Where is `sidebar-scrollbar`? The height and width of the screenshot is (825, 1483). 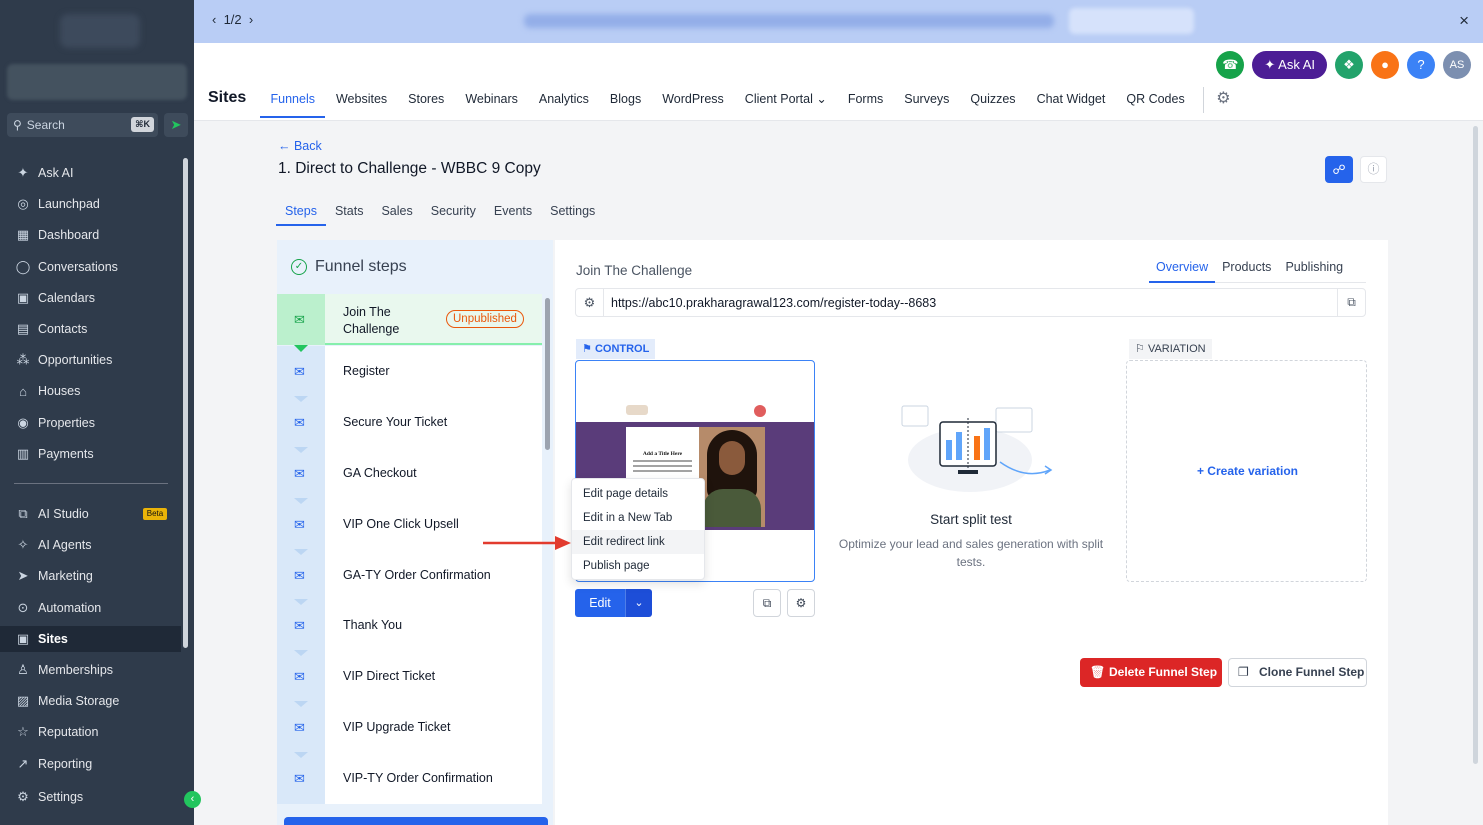 sidebar-scrollbar is located at coordinates (185, 403).